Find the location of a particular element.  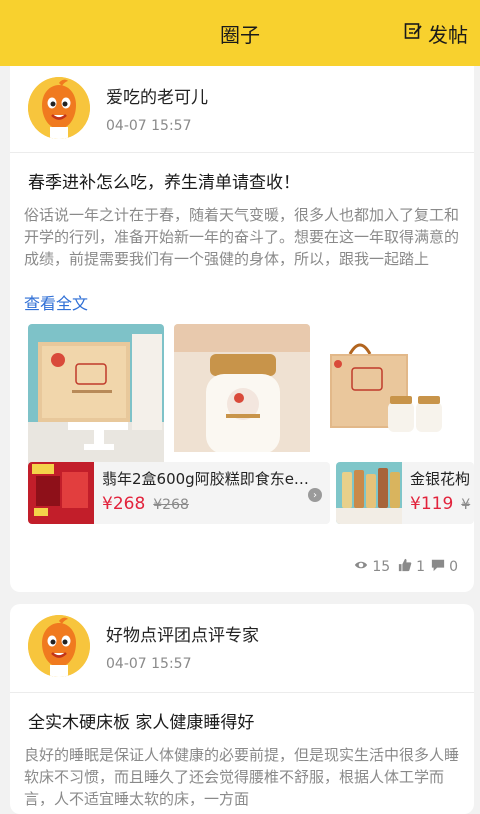

like-count: 1 is located at coordinates (421, 567).